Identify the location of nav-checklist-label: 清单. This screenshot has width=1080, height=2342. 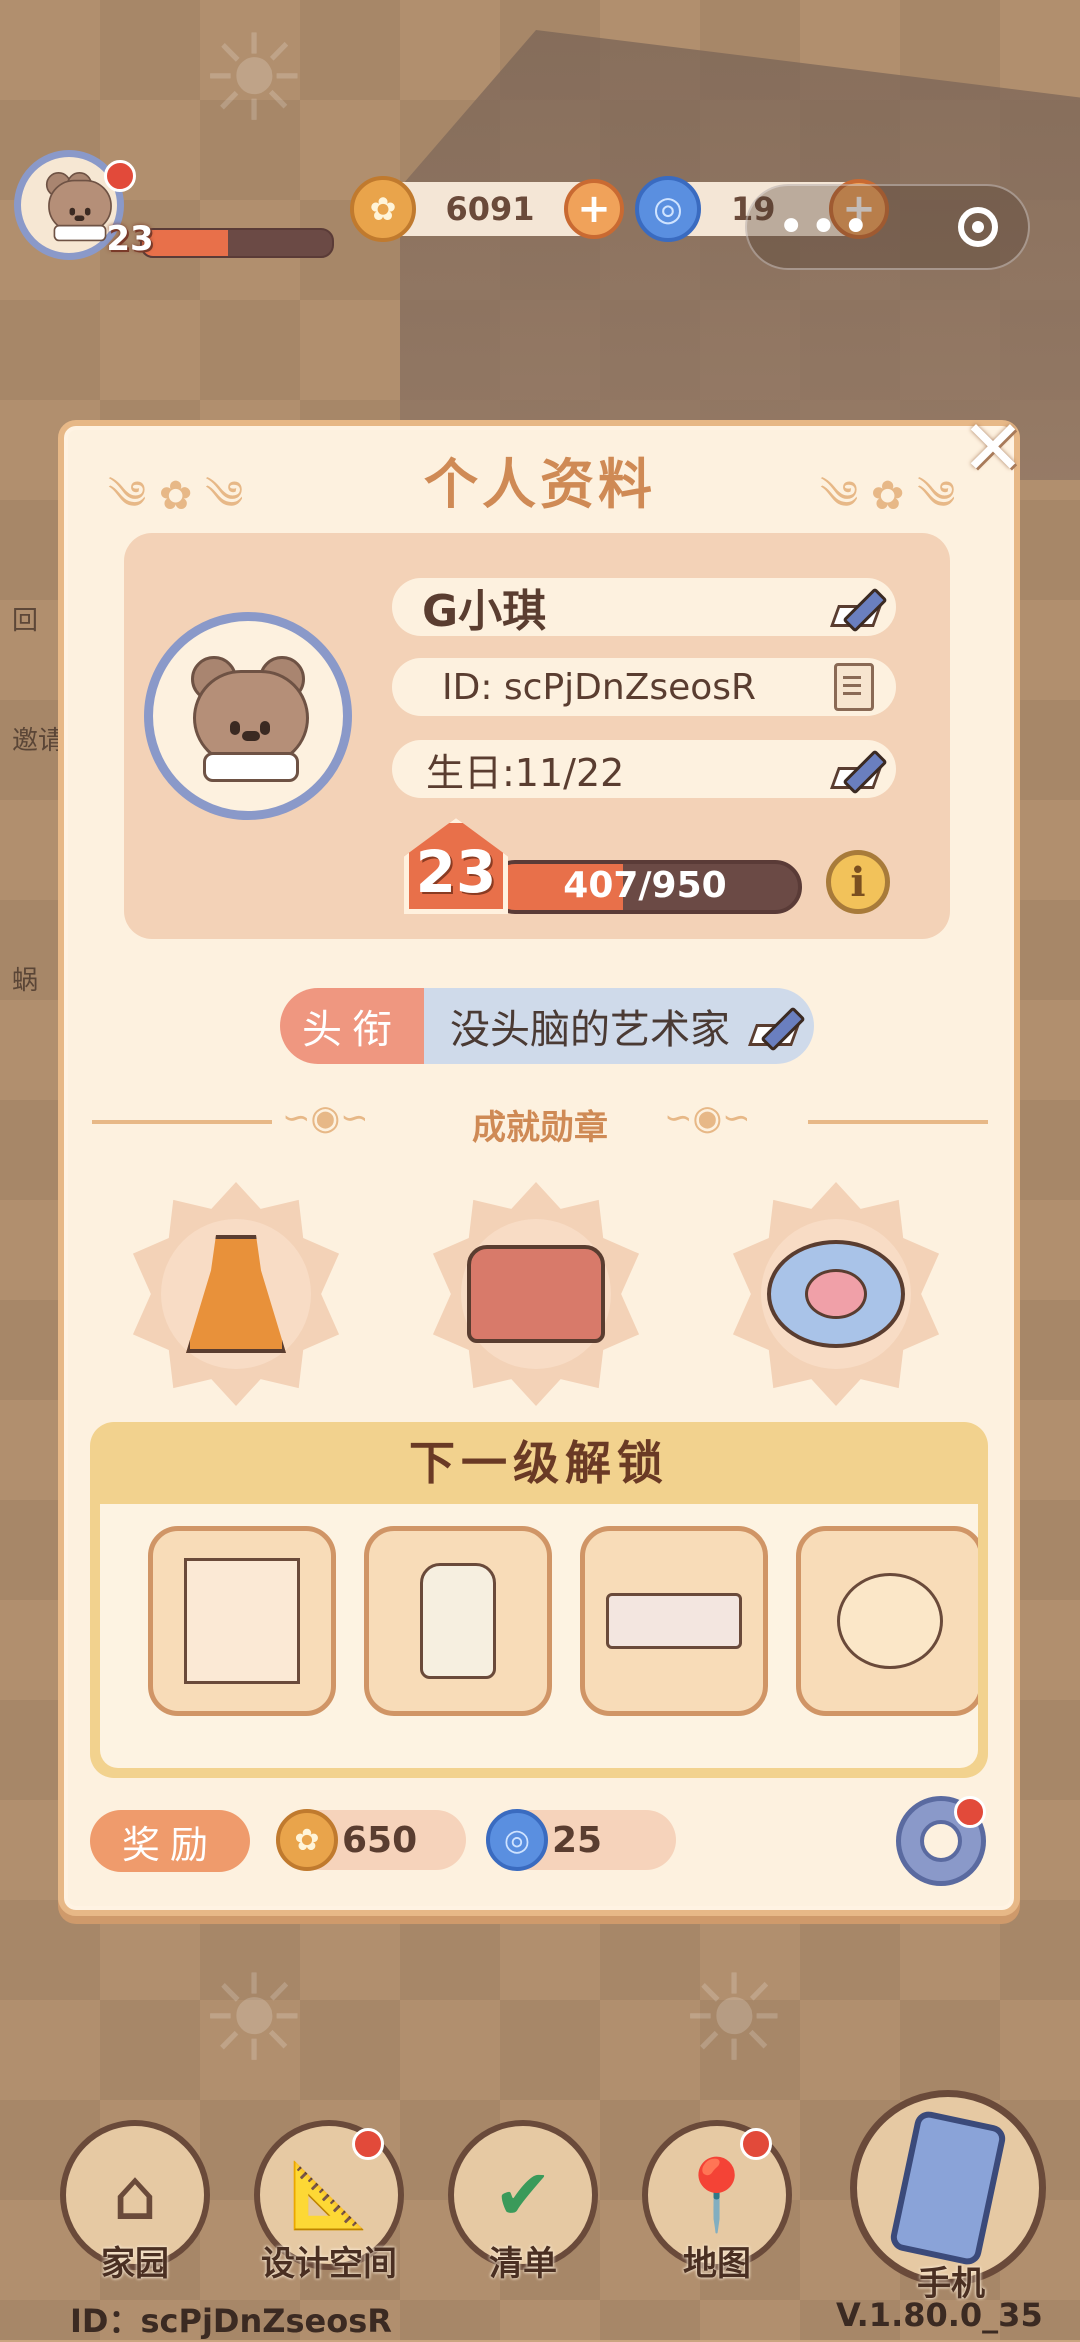
(523, 2264).